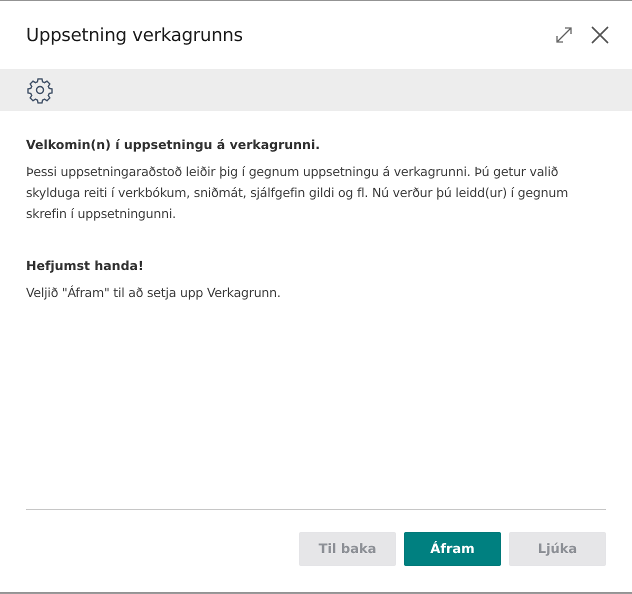 The image size is (632, 594). What do you see at coordinates (154, 293) in the screenshot?
I see `section-text: Veljið "Áfram" til að setja upp Verkagrunn.` at bounding box center [154, 293].